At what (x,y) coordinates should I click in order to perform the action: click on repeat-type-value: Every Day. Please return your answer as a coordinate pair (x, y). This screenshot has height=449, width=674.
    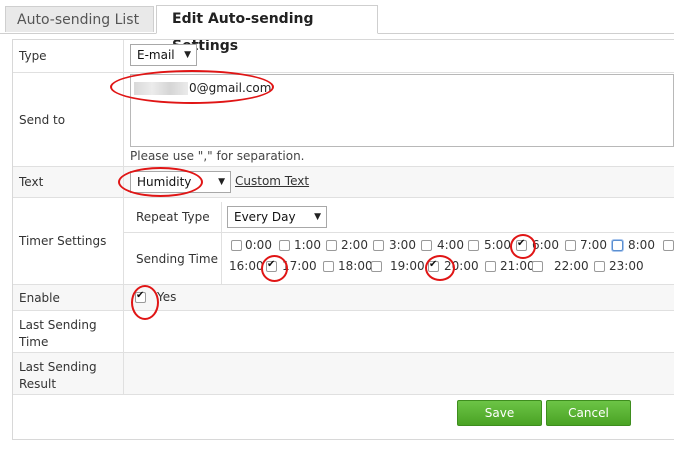
    Looking at the image, I should click on (265, 217).